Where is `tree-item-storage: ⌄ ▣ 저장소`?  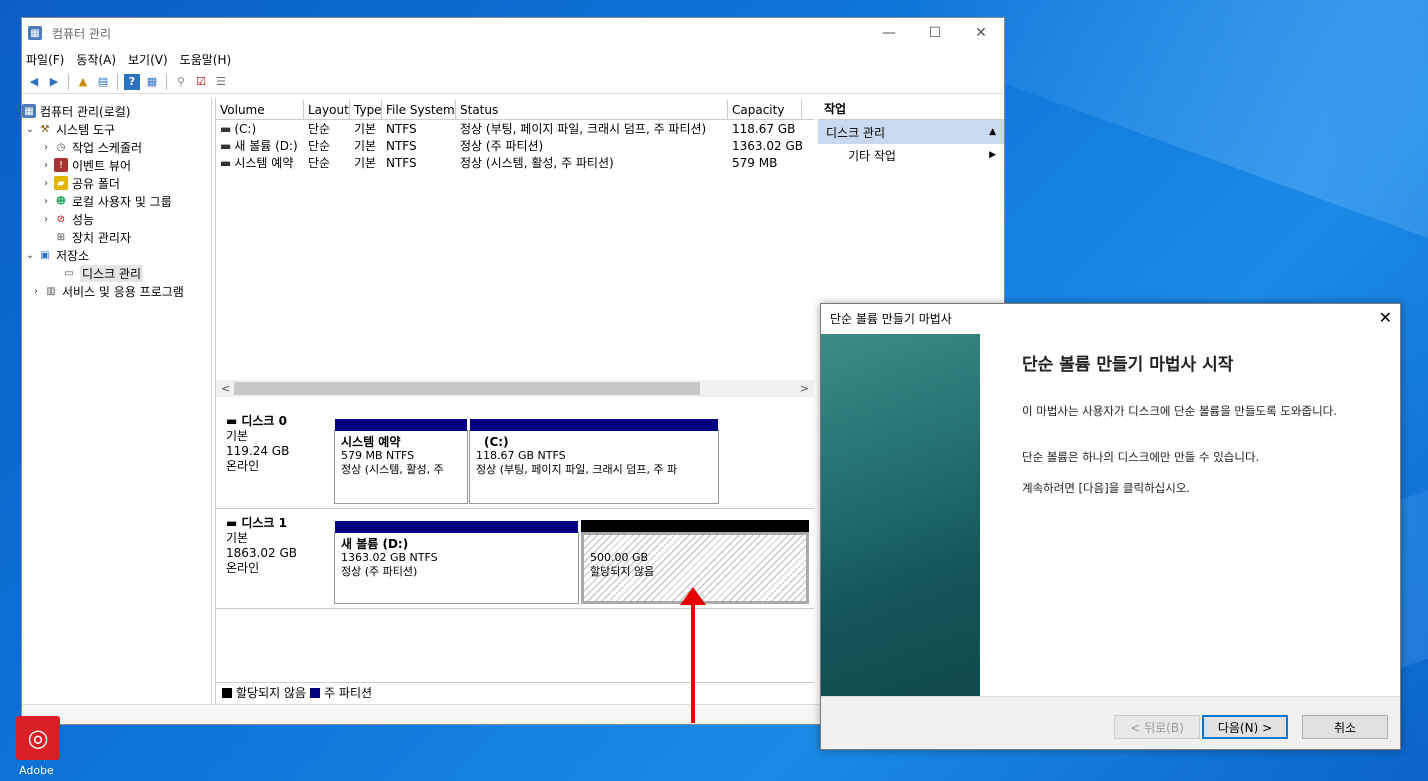
tree-item-storage: ⌄ ▣ 저장소 is located at coordinates (116, 255).